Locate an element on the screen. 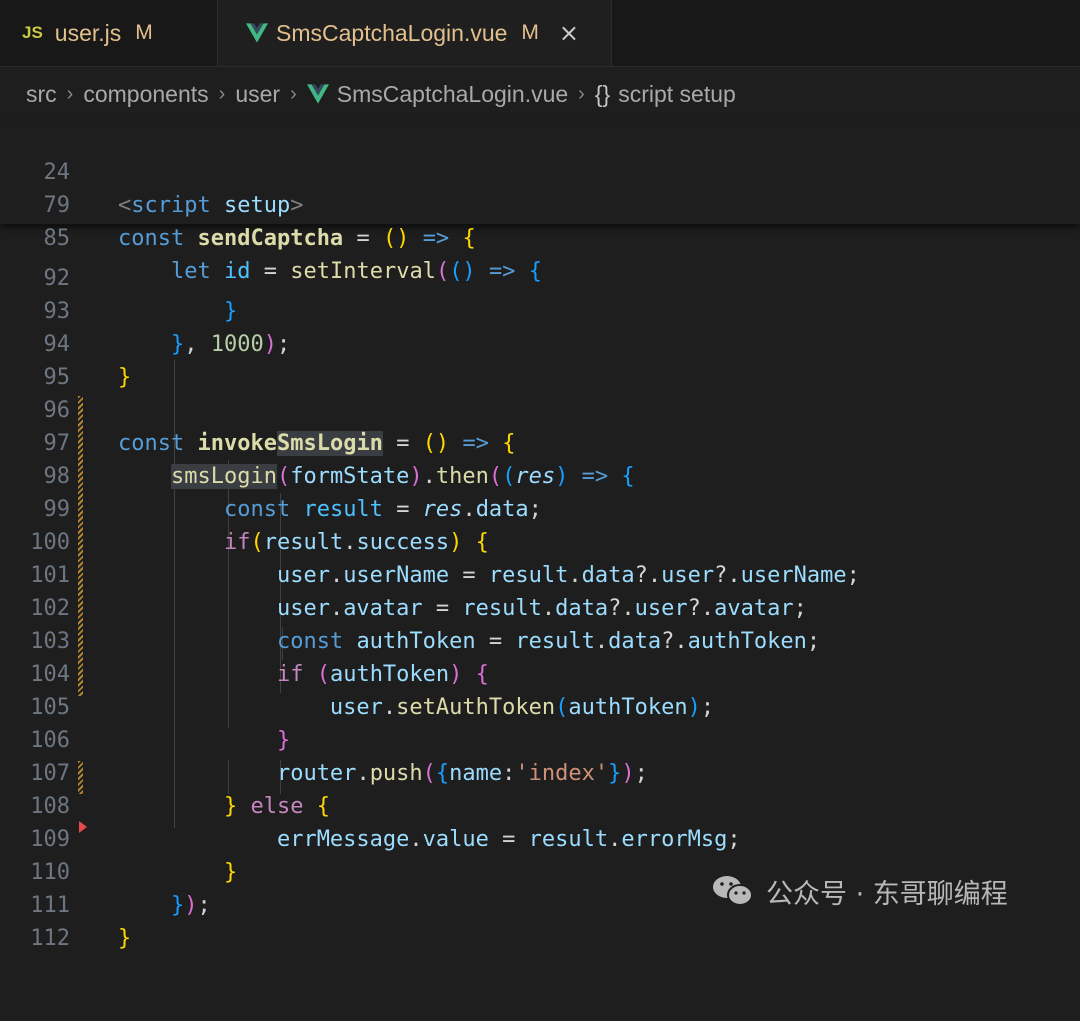  tab-smscaptchalogin-vue: SmsCaptchaLogin.vue M × is located at coordinates (415, 33).